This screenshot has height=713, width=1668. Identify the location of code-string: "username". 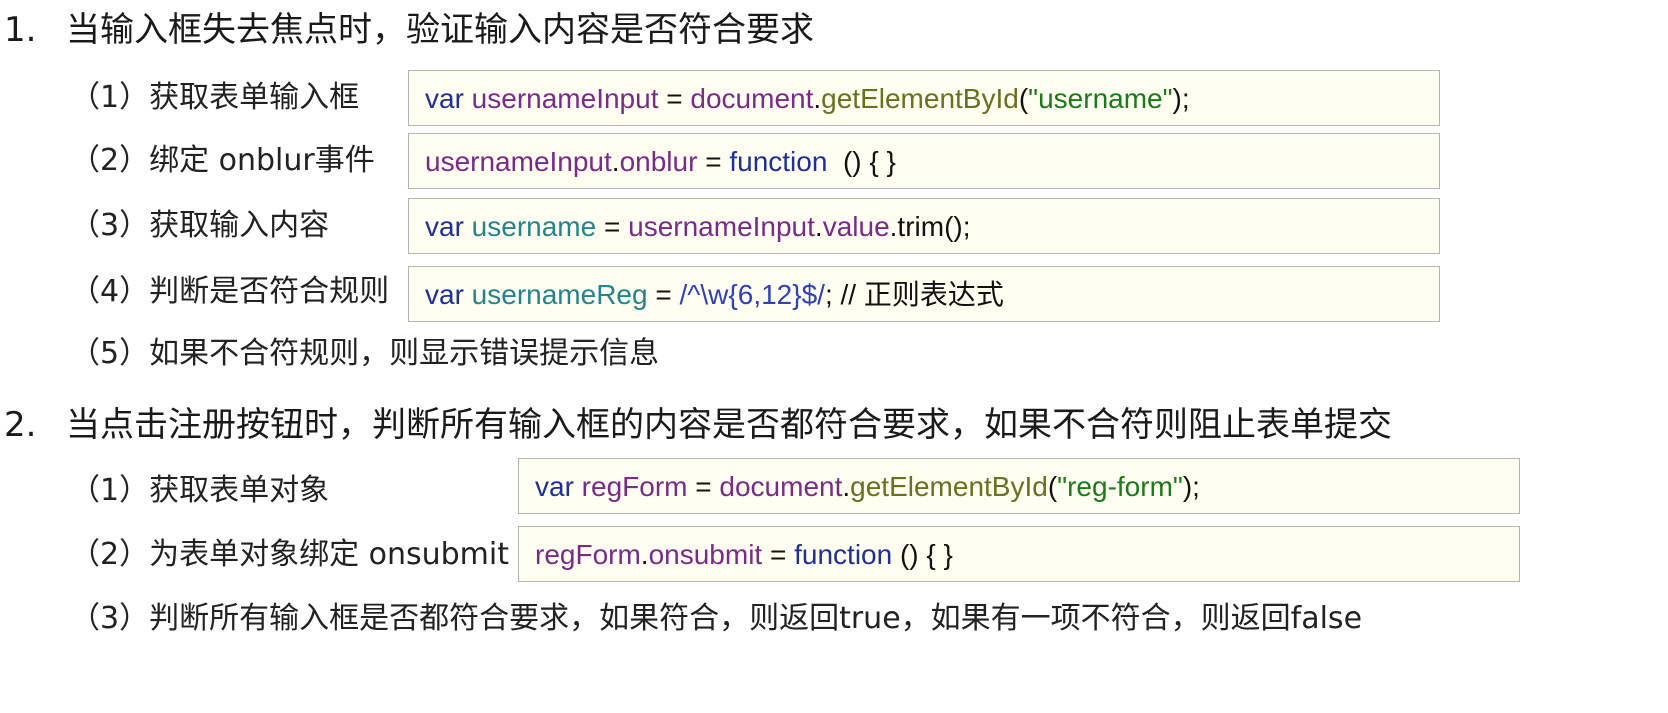
(1100, 98).